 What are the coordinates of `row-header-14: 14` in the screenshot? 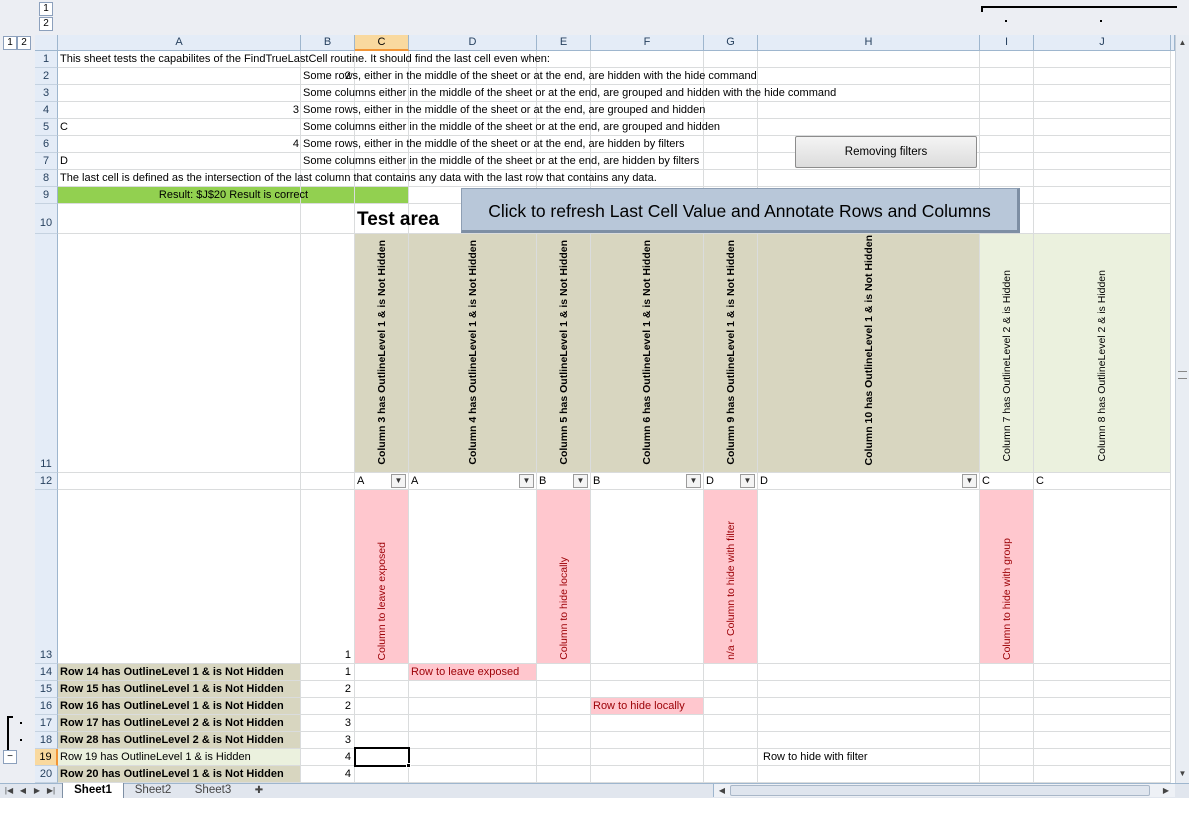 It's located at (46, 672).